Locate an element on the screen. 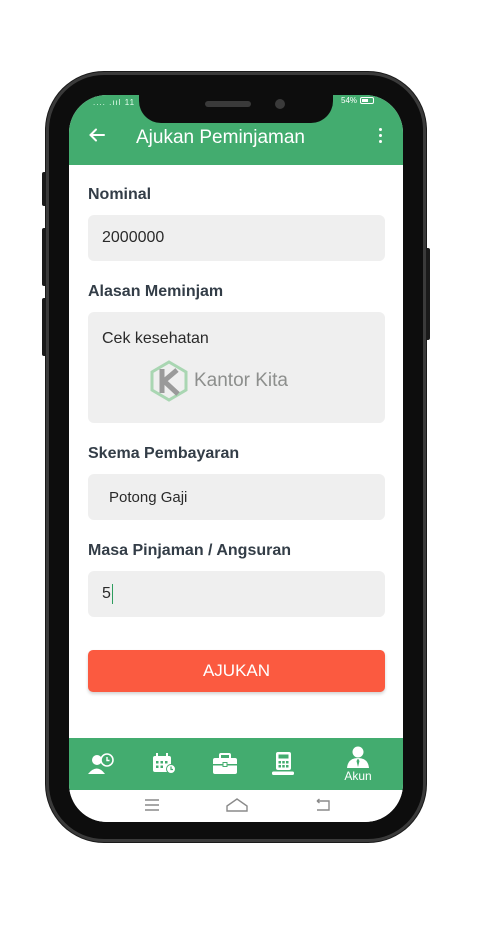 The width and height of the screenshot is (499, 925). bottom-nav: Akun is located at coordinates (236, 764).